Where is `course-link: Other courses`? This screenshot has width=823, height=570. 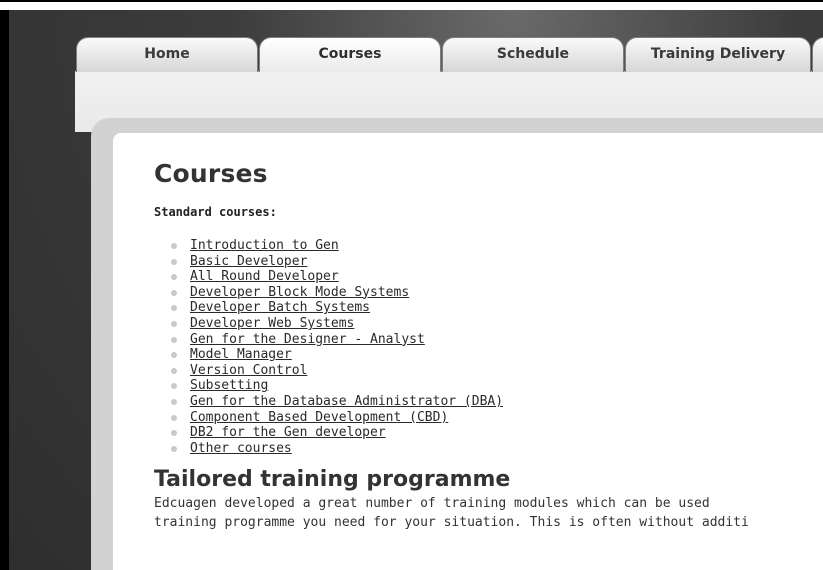 course-link: Other courses is located at coordinates (241, 448).